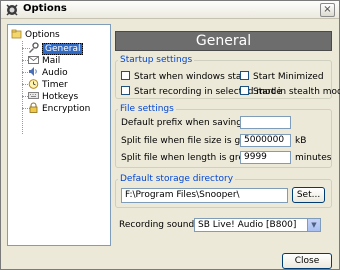 This screenshot has width=340, height=270. What do you see at coordinates (288, 77) in the screenshot?
I see `checkbox-label: Start Minimized` at bounding box center [288, 77].